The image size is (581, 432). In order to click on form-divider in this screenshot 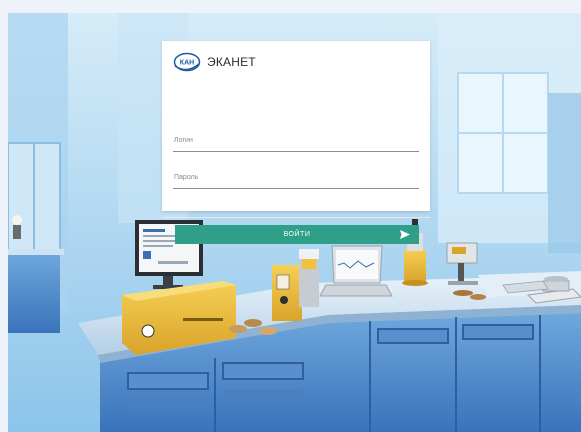, I will do `click(296, 217)`.